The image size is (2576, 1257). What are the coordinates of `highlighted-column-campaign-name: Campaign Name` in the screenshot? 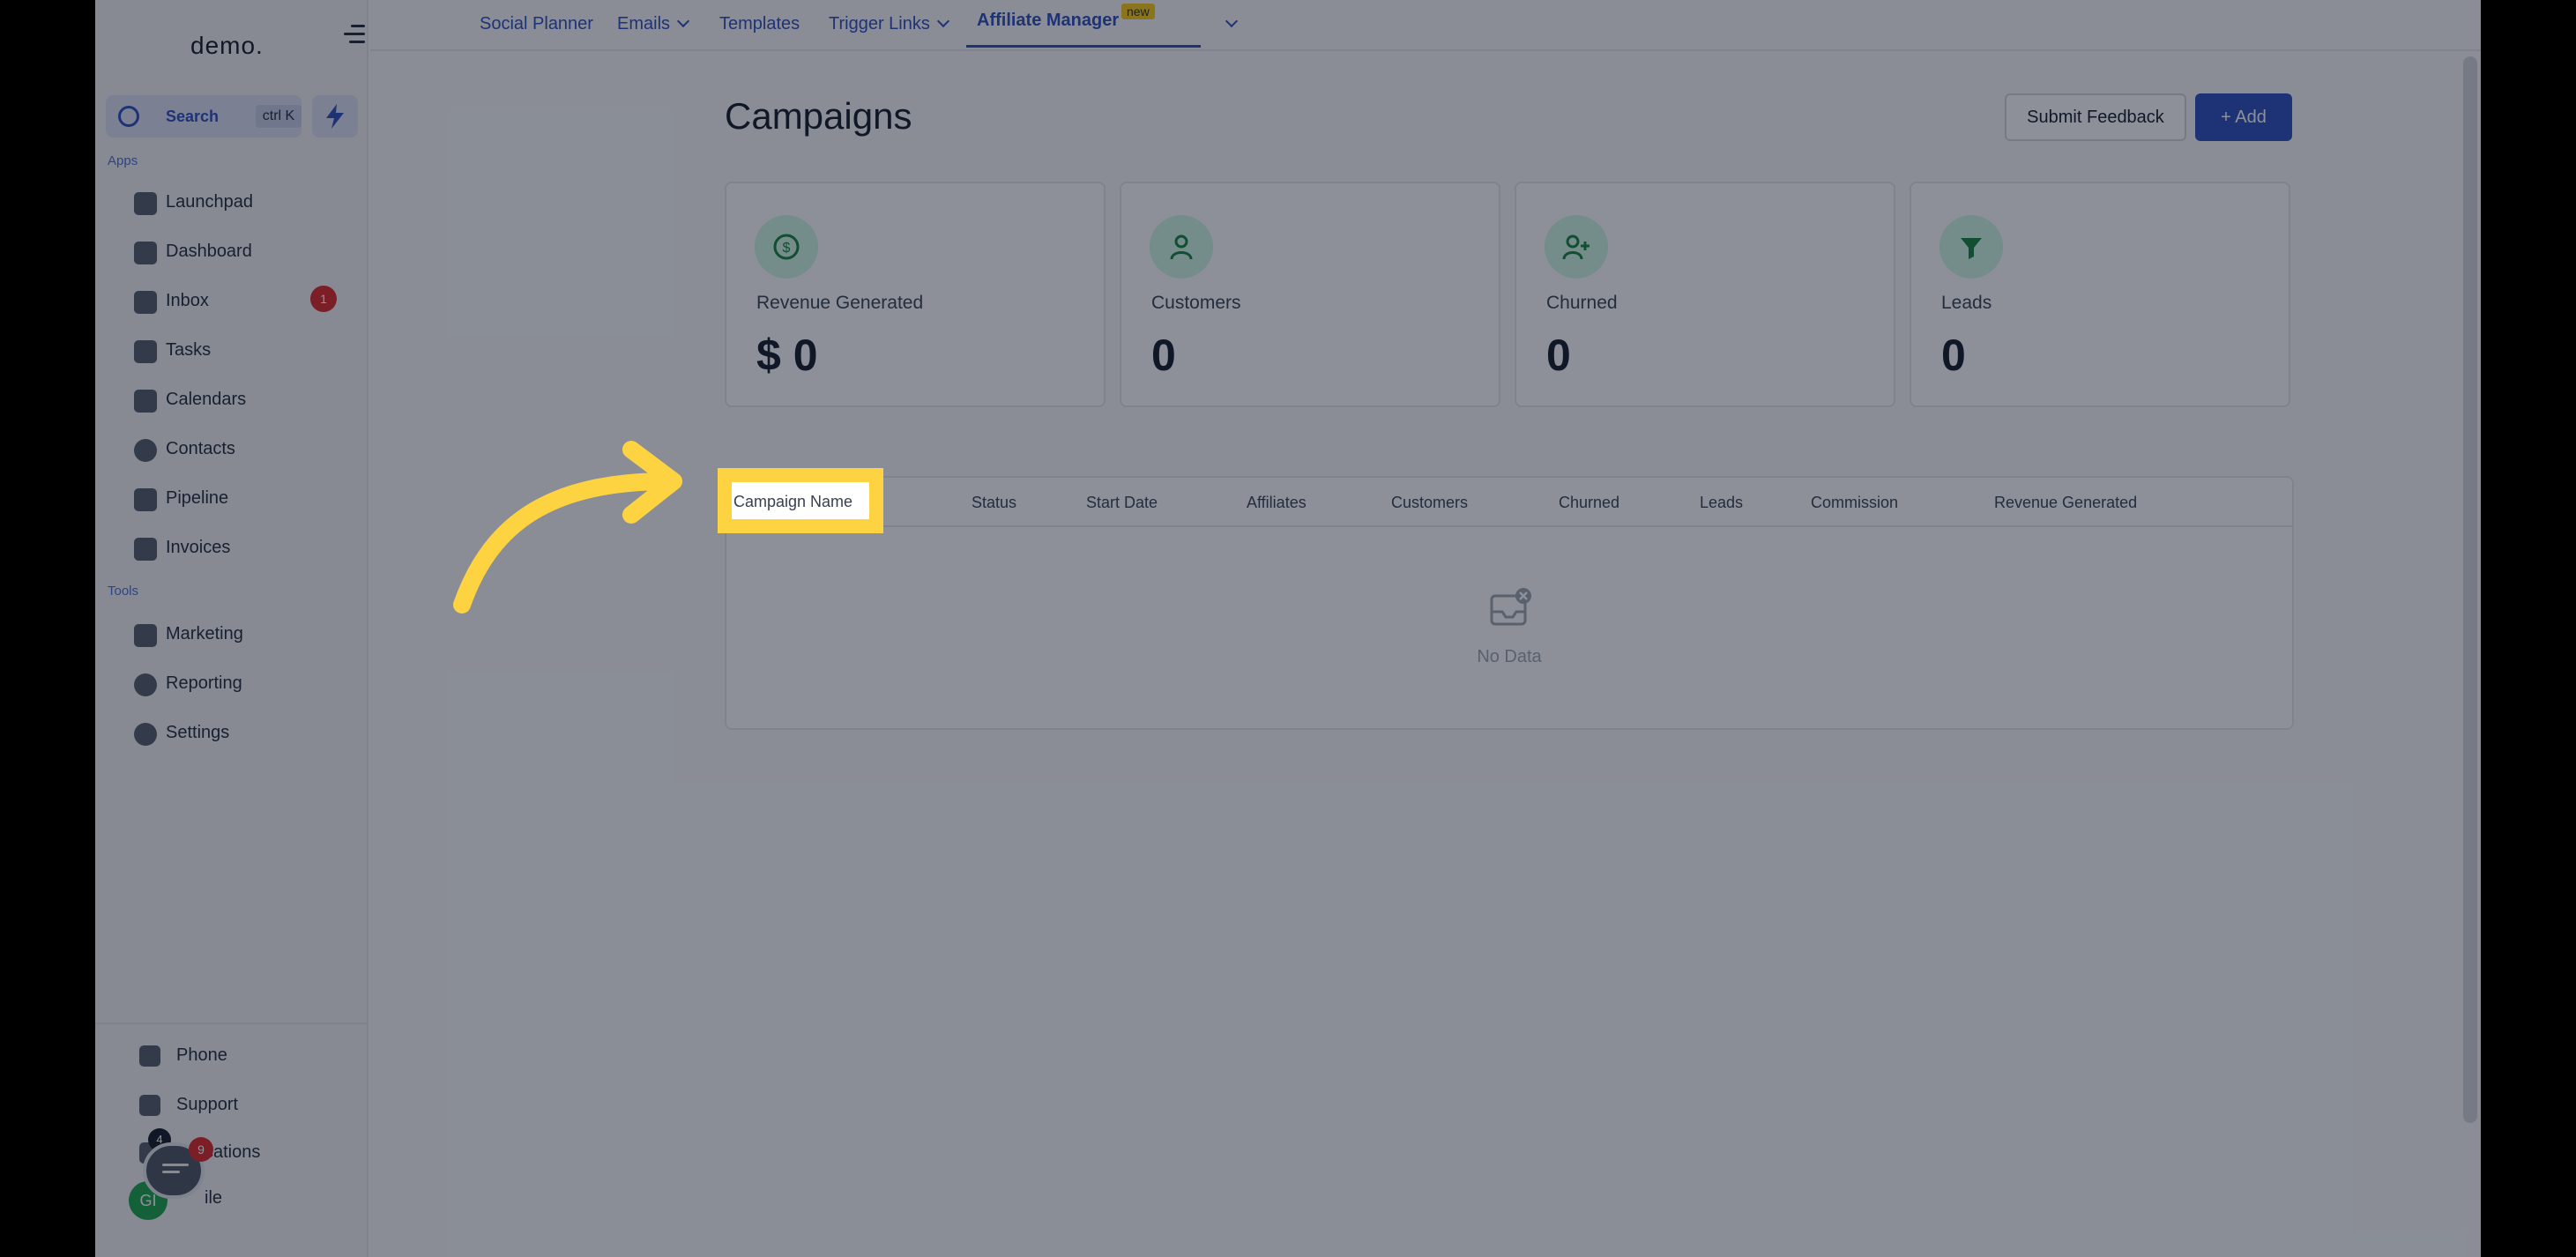 It's located at (801, 500).